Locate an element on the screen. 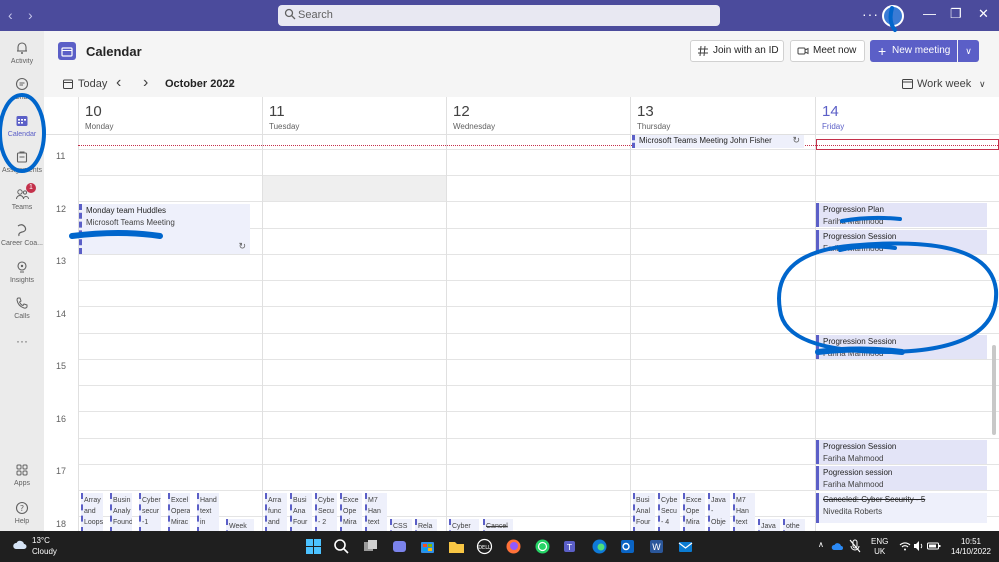 The image size is (999, 562). new-meeting-button: + New meeting is located at coordinates (913, 51).